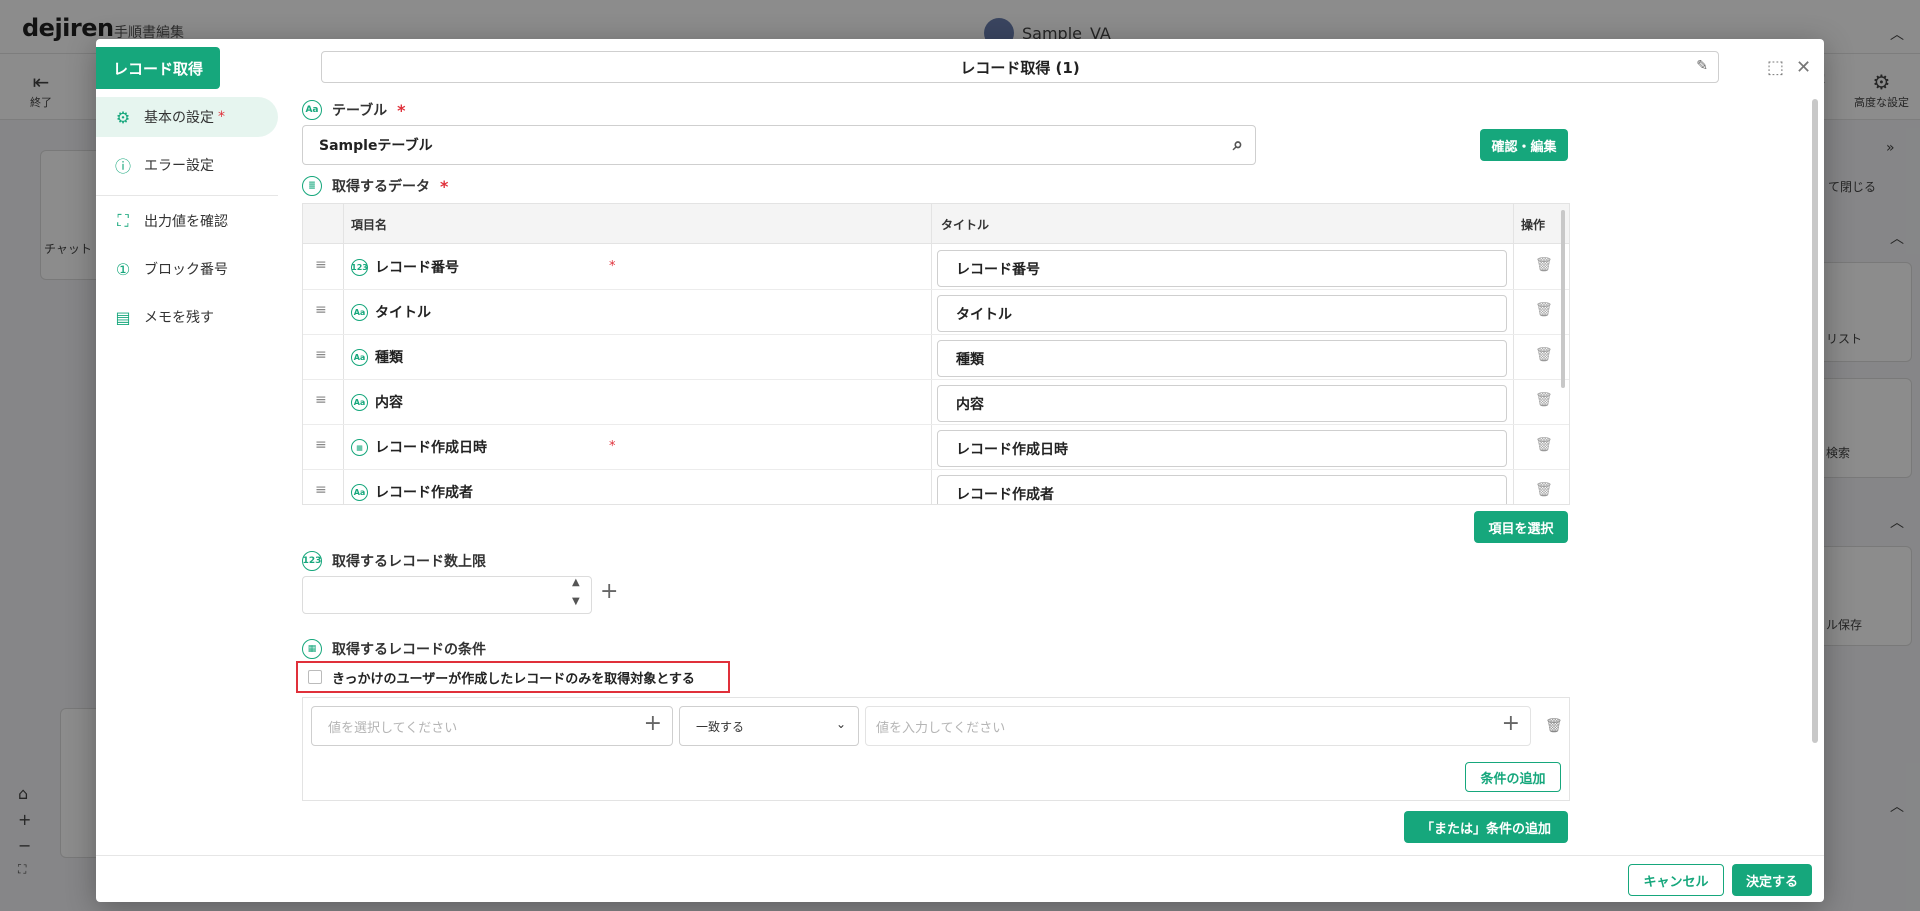 The image size is (1920, 911). I want to click on section-title-text: テーブル, so click(360, 111).